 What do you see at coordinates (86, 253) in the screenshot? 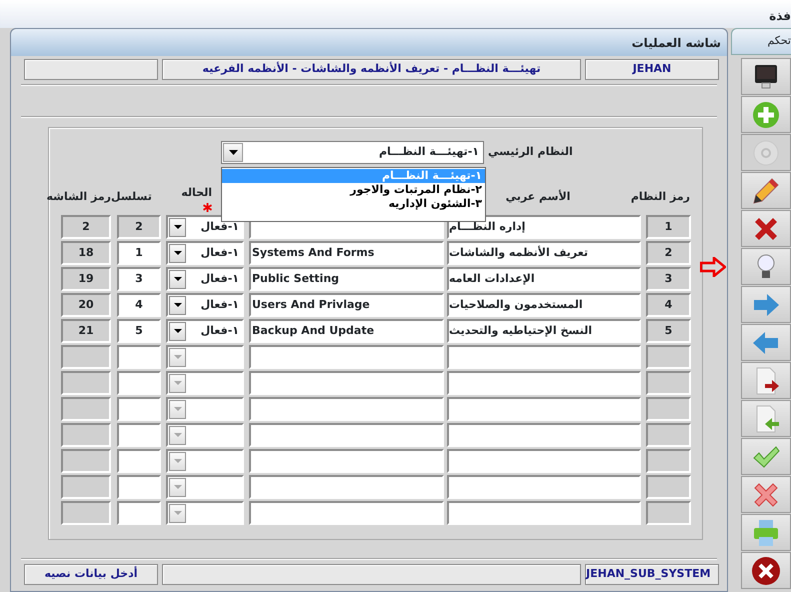
I see `table-cell: 18` at bounding box center [86, 253].